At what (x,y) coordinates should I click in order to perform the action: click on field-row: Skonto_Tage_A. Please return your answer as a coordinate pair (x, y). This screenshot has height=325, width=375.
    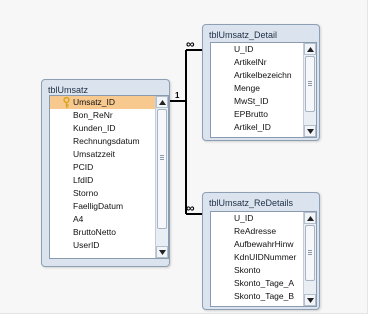
    Looking at the image, I should click on (263, 283).